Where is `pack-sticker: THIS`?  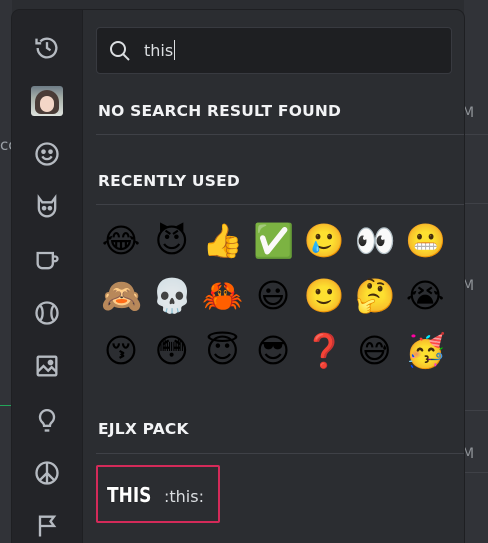
pack-sticker: THIS is located at coordinates (129, 495).